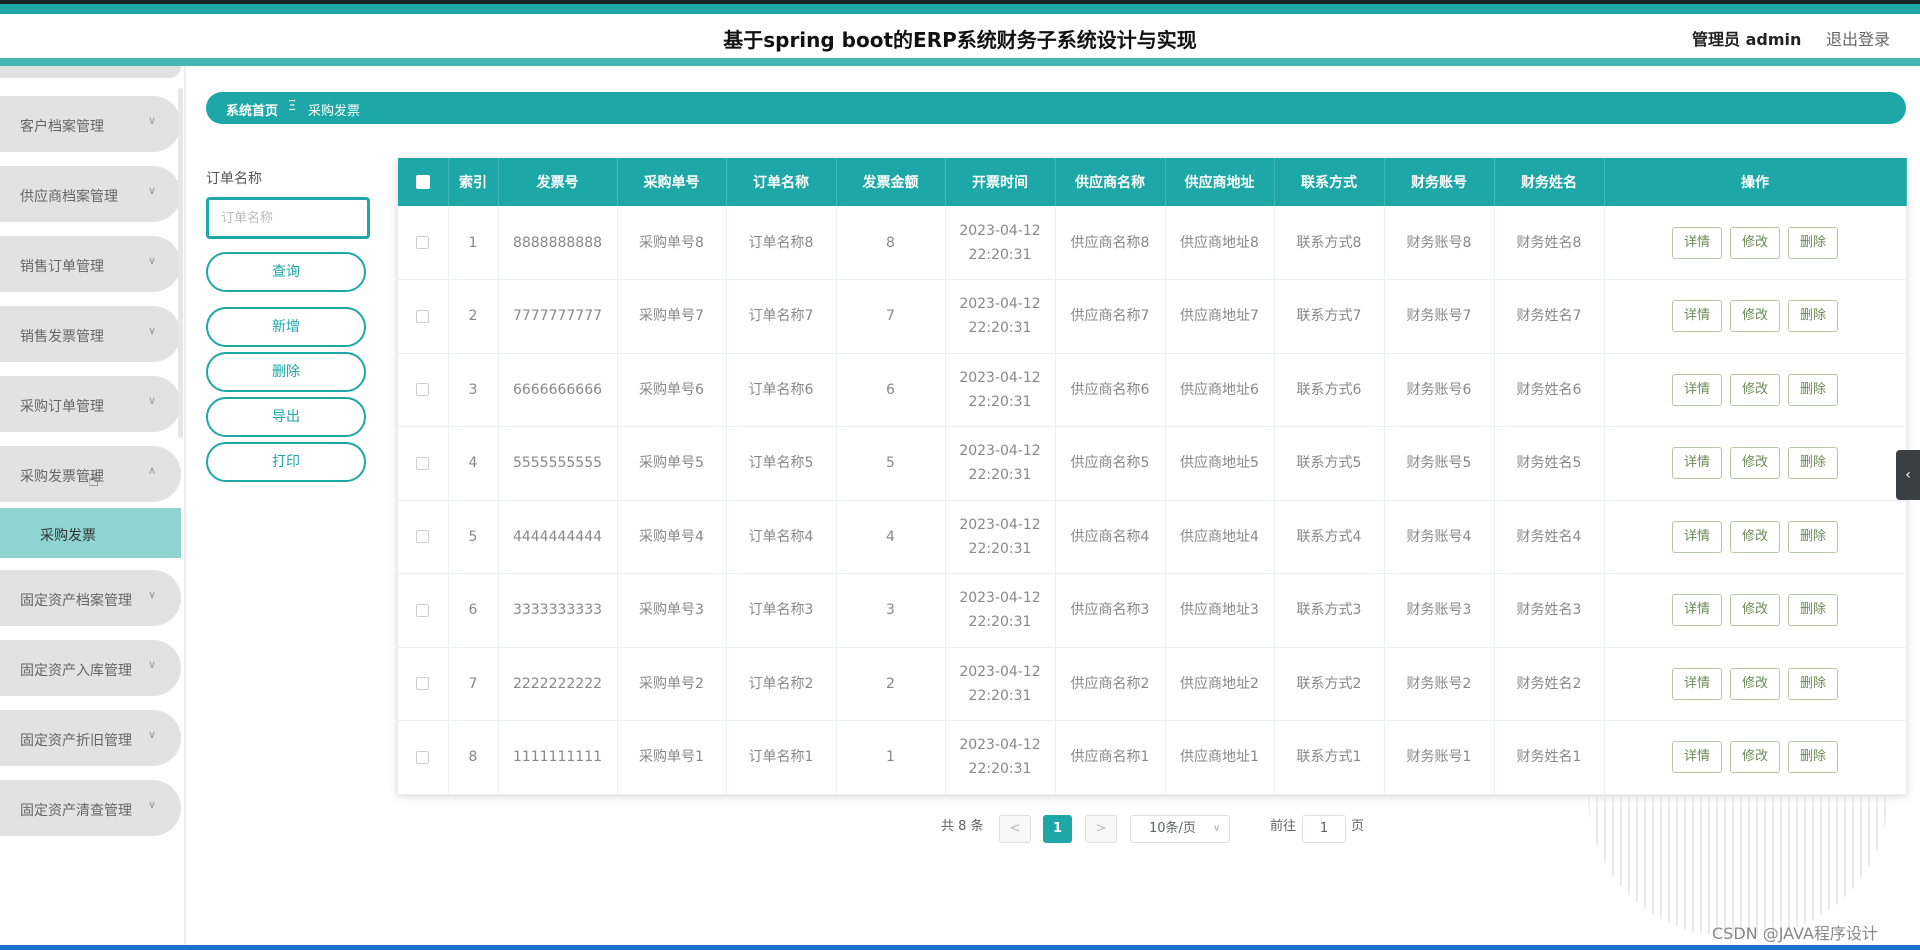 Image resolution: width=1920 pixels, height=950 pixels. What do you see at coordinates (1057, 829) in the screenshot?
I see `pagination-page-1: 1` at bounding box center [1057, 829].